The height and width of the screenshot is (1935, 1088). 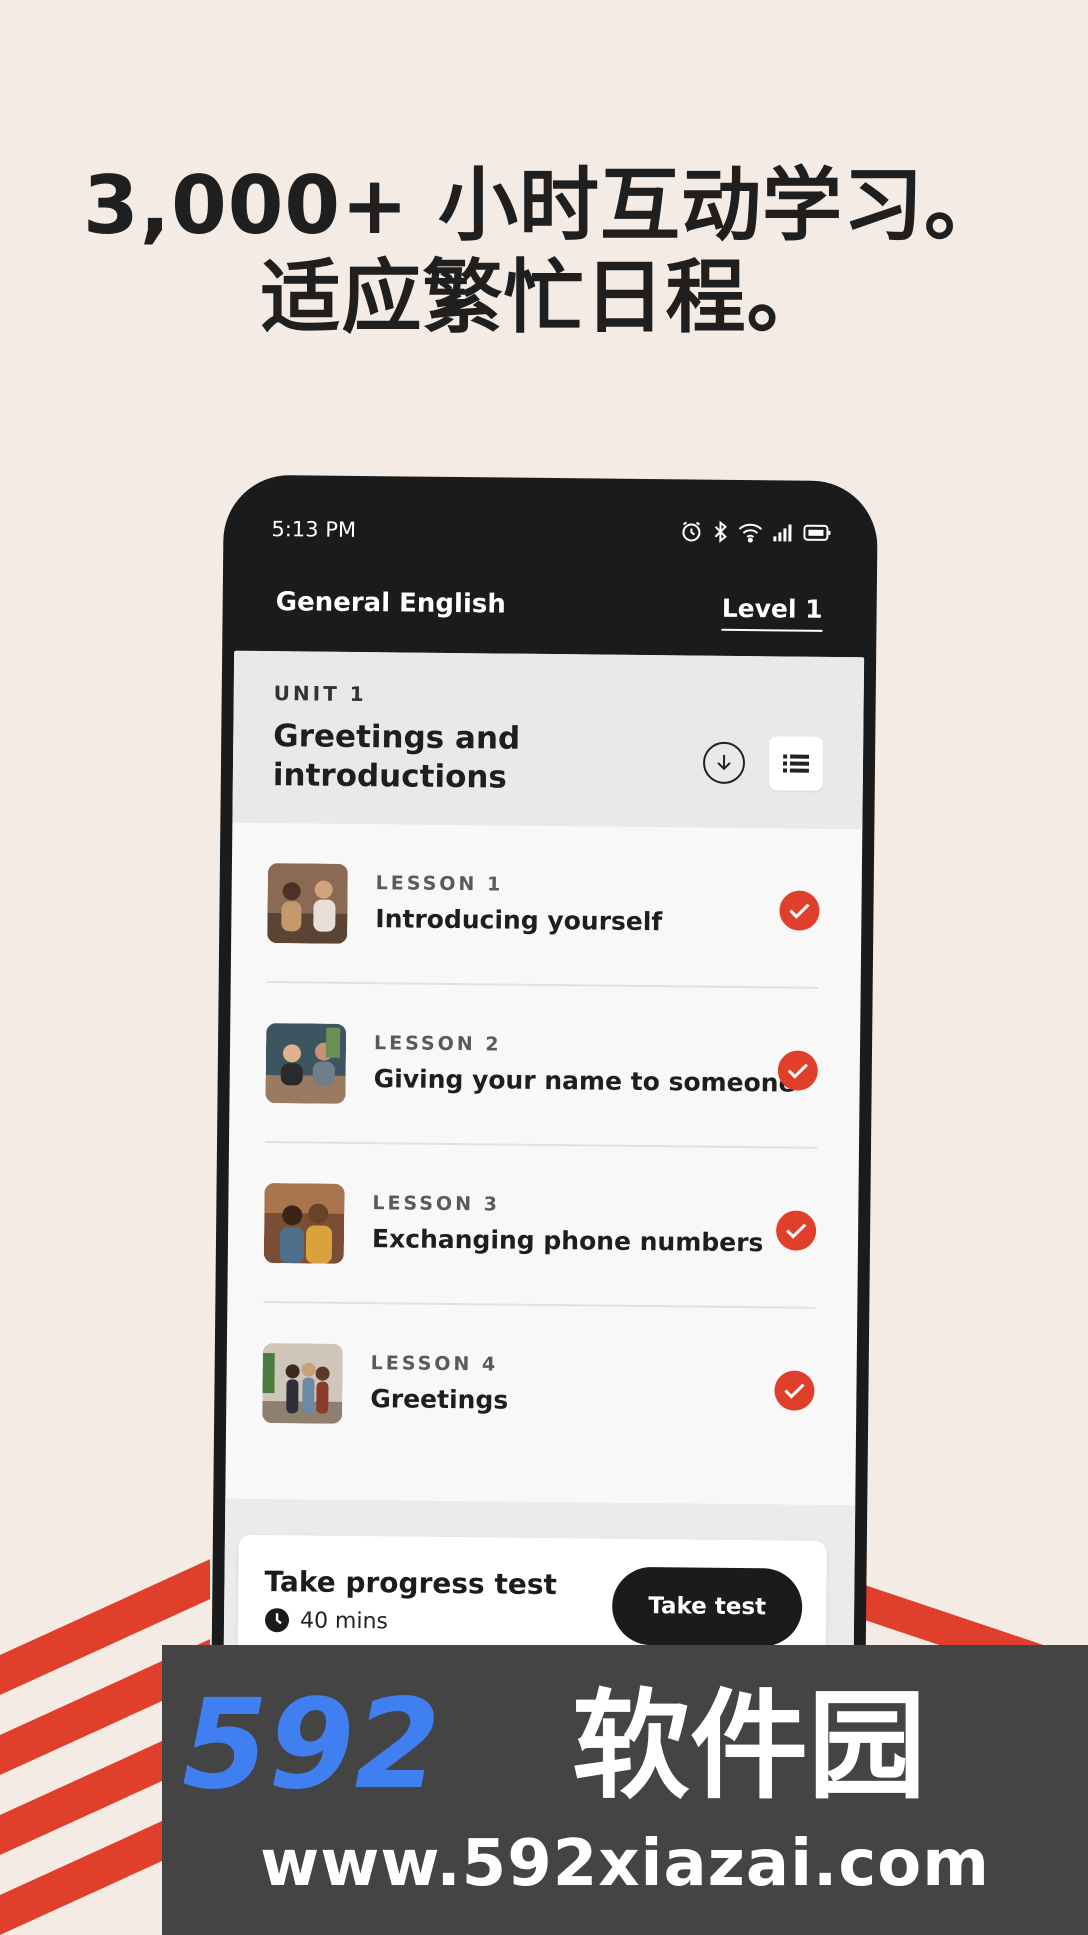 What do you see at coordinates (817, 532) in the screenshot?
I see `battery-icon` at bounding box center [817, 532].